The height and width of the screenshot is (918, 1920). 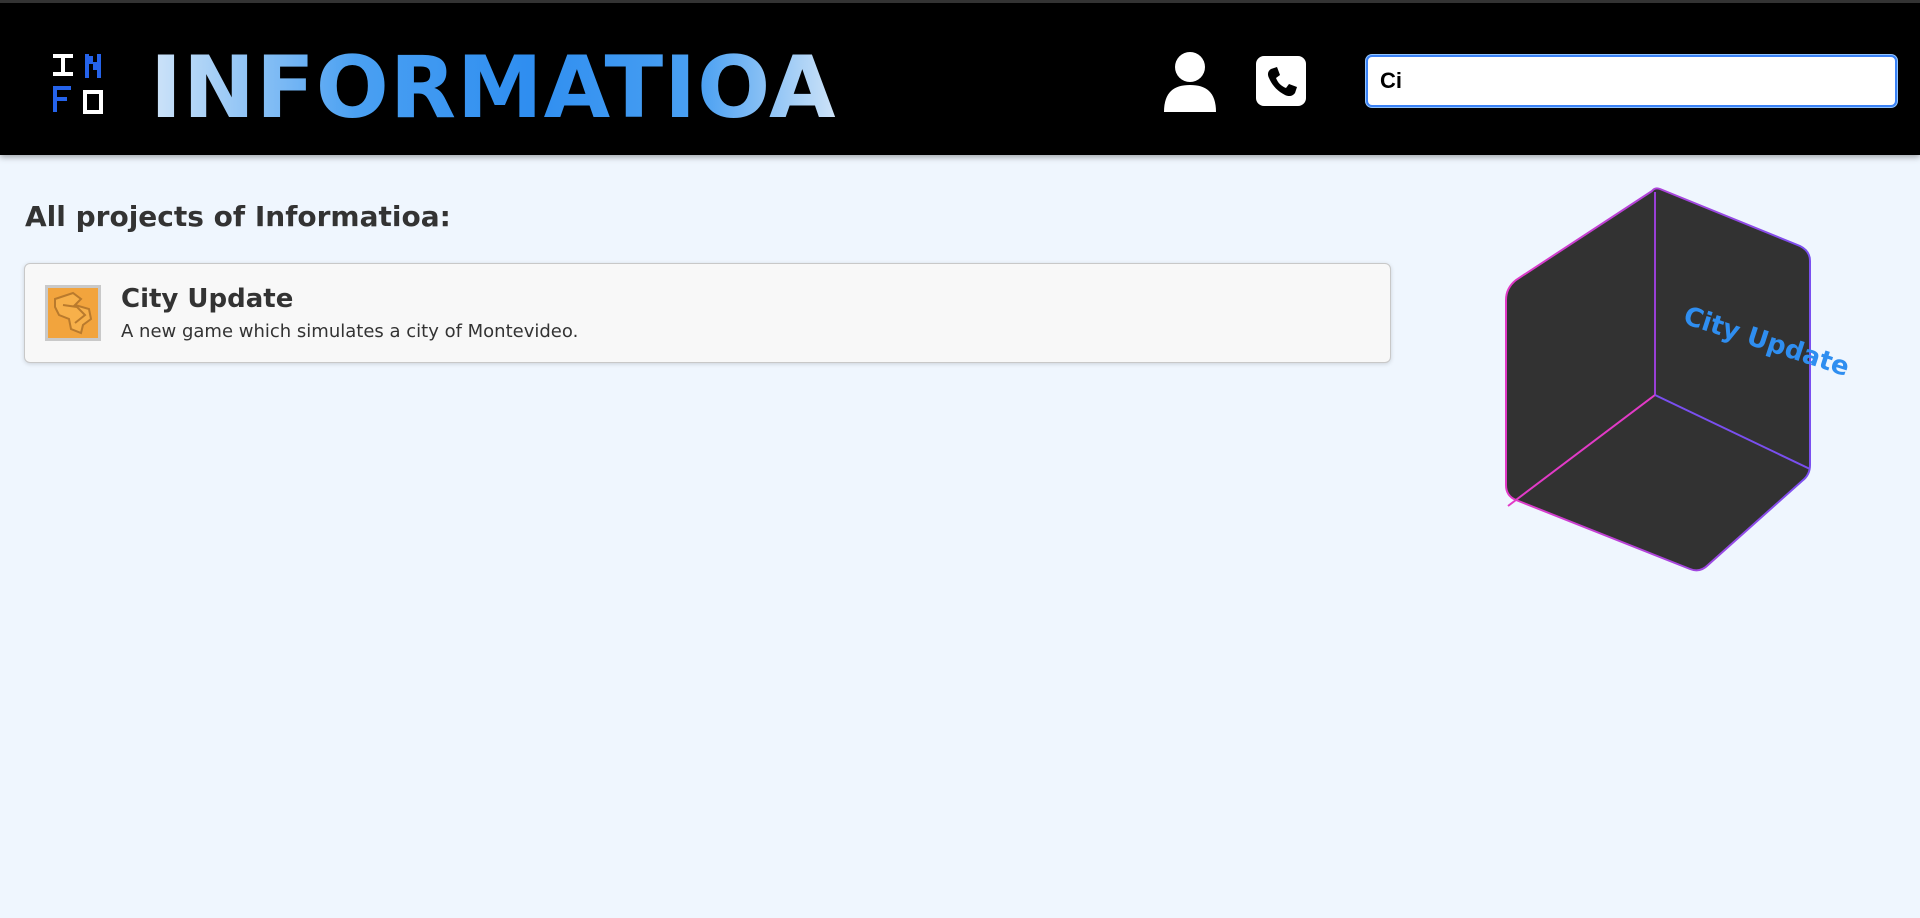 I want to click on project-cube-preview: City Update, so click(x=1680, y=390).